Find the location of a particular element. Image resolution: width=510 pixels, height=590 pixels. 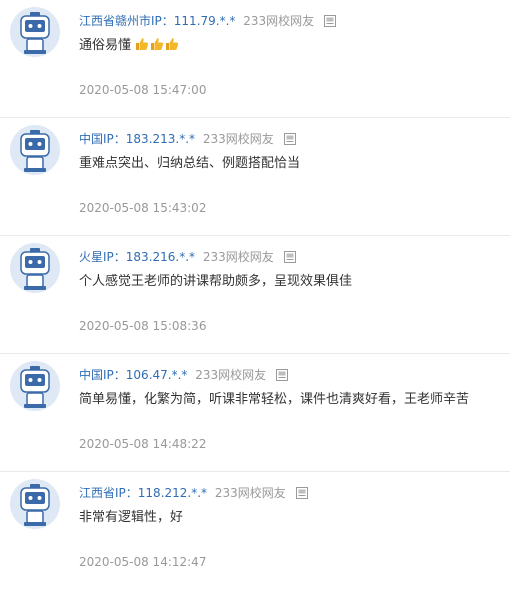

comment-content: 通俗易懂 is located at coordinates (129, 46).